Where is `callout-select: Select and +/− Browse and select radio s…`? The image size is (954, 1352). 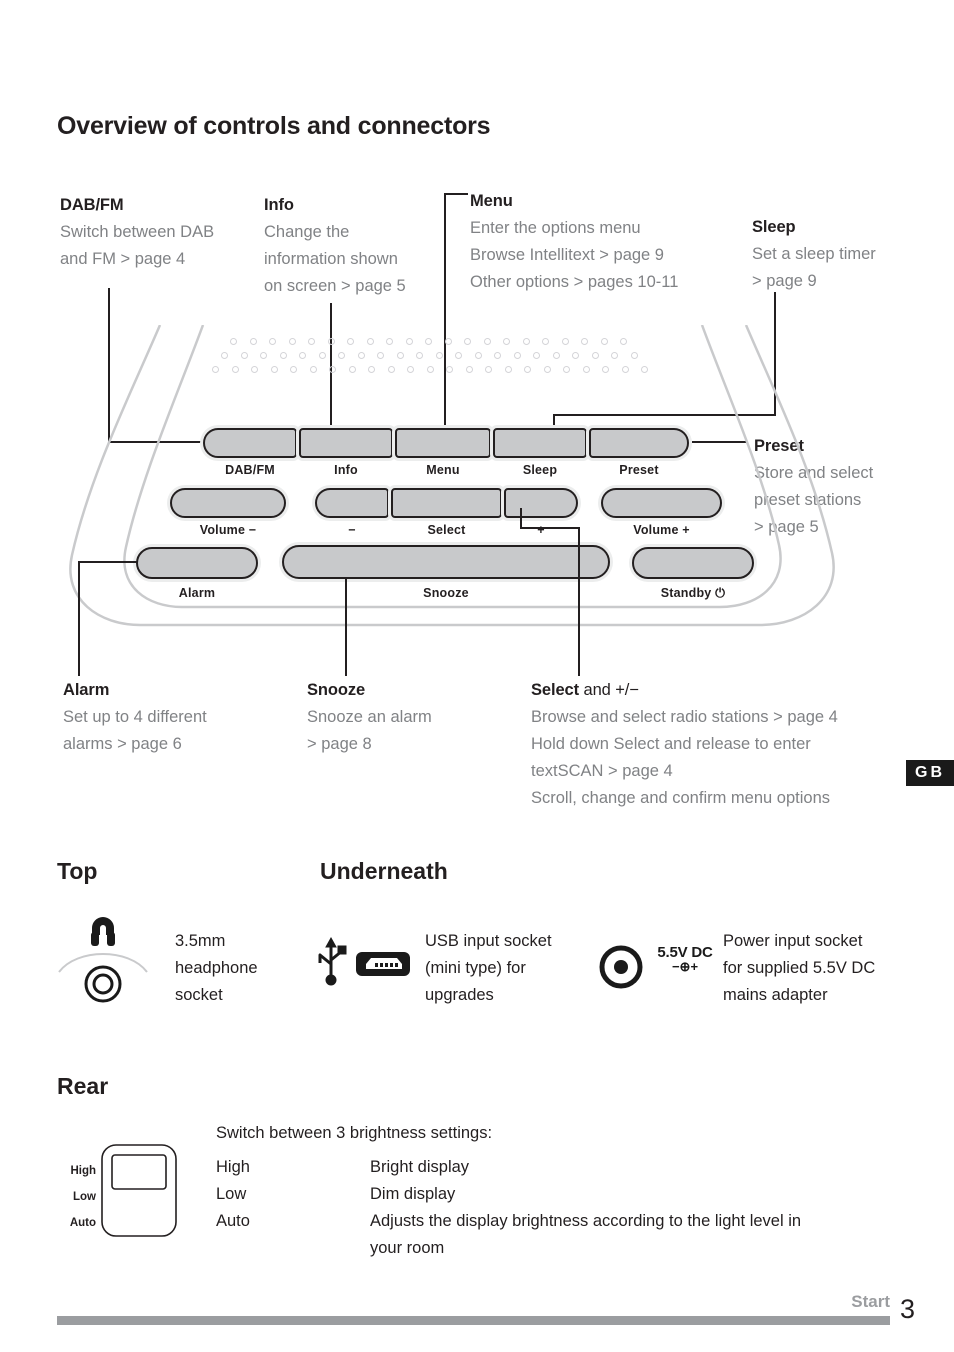
callout-select: Select and +/− Browse and select radio s… is located at coordinates (721, 744).